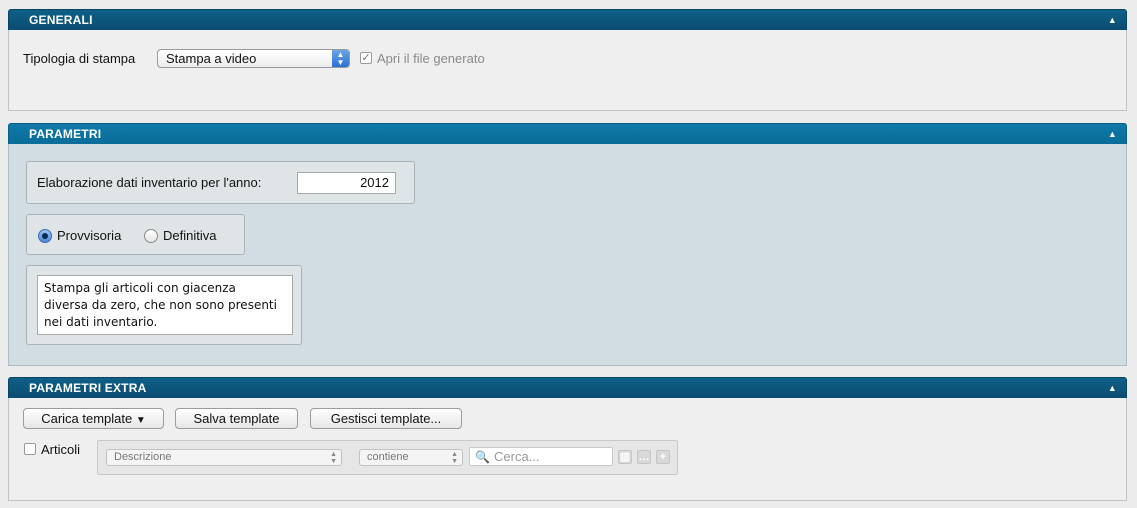 This screenshot has width=1137, height=508. I want to click on filter-operator-value: contiene, so click(388, 457).